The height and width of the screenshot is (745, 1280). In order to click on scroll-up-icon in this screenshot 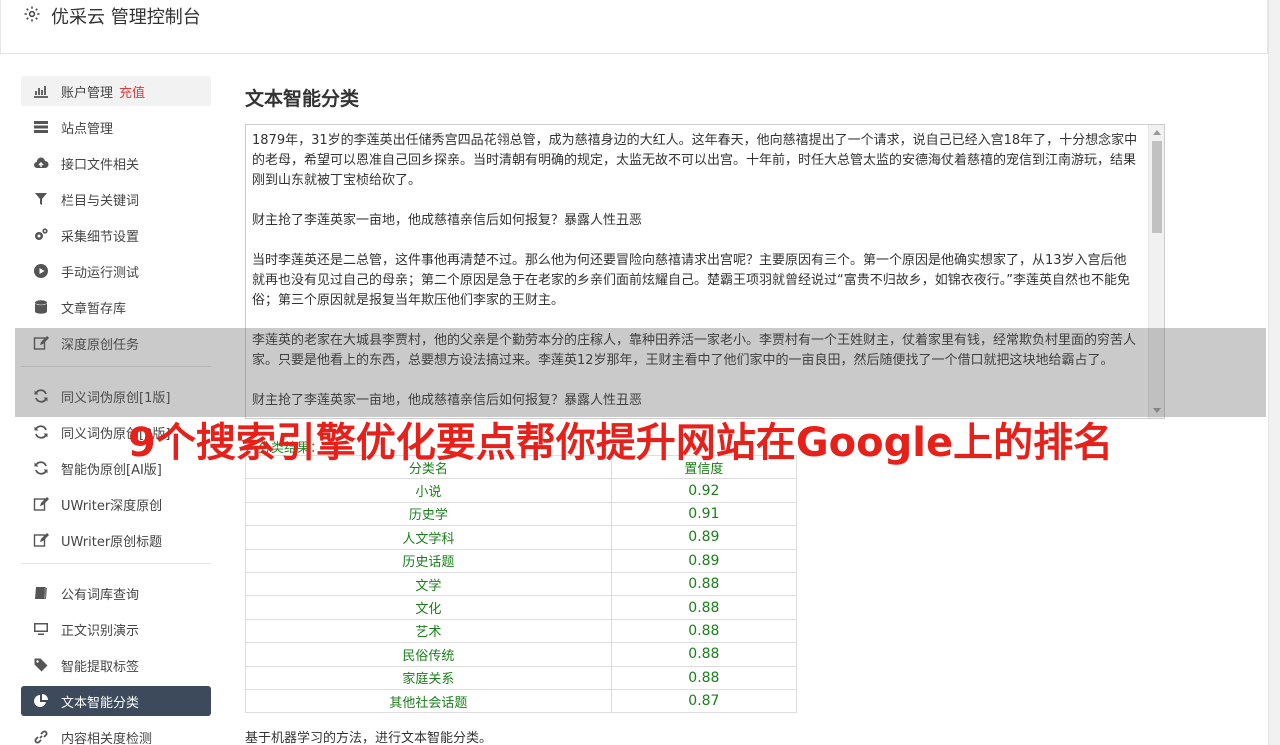, I will do `click(1157, 132)`.